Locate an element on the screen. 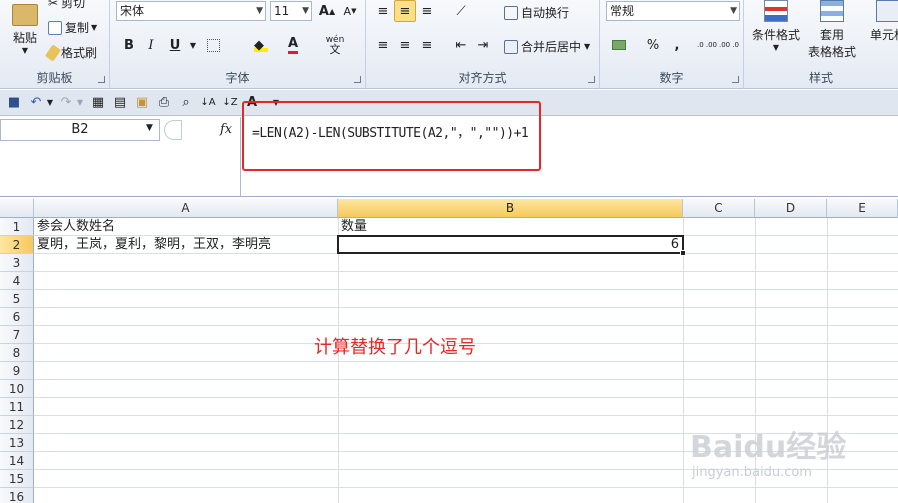  column-header-c: C is located at coordinates (719, 208).